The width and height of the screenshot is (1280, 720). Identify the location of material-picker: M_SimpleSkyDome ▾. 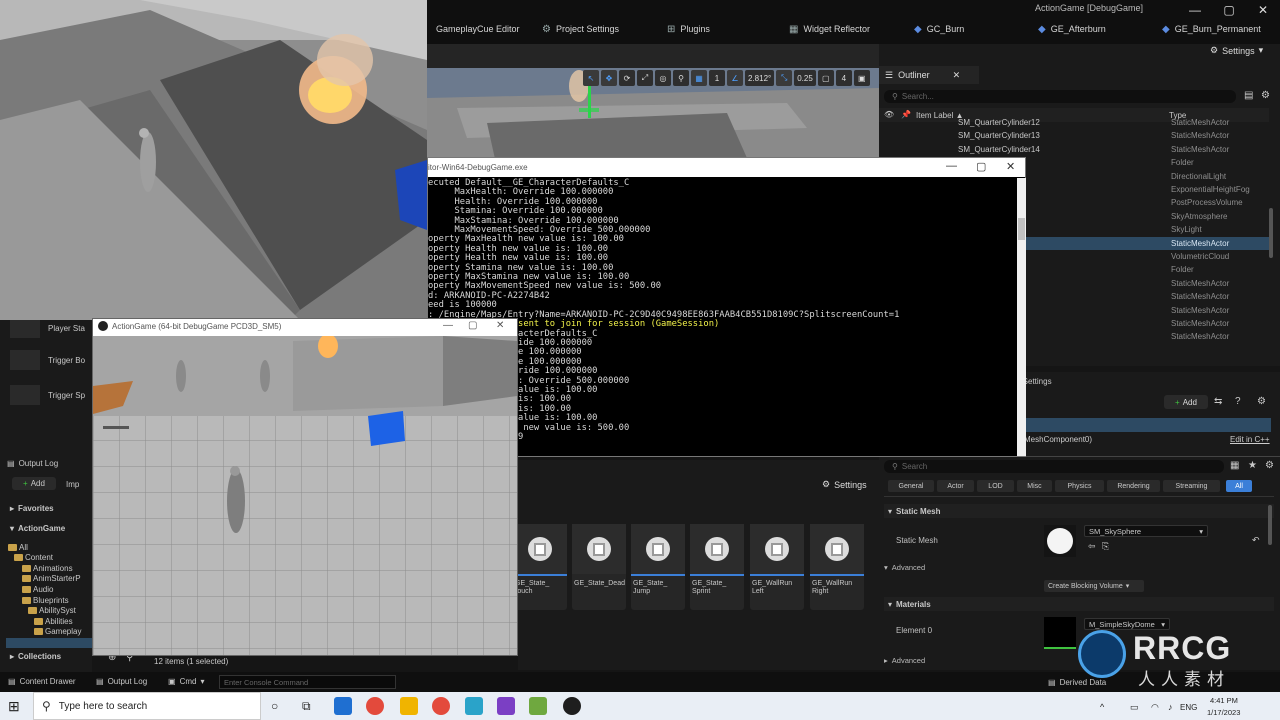
(1127, 624).